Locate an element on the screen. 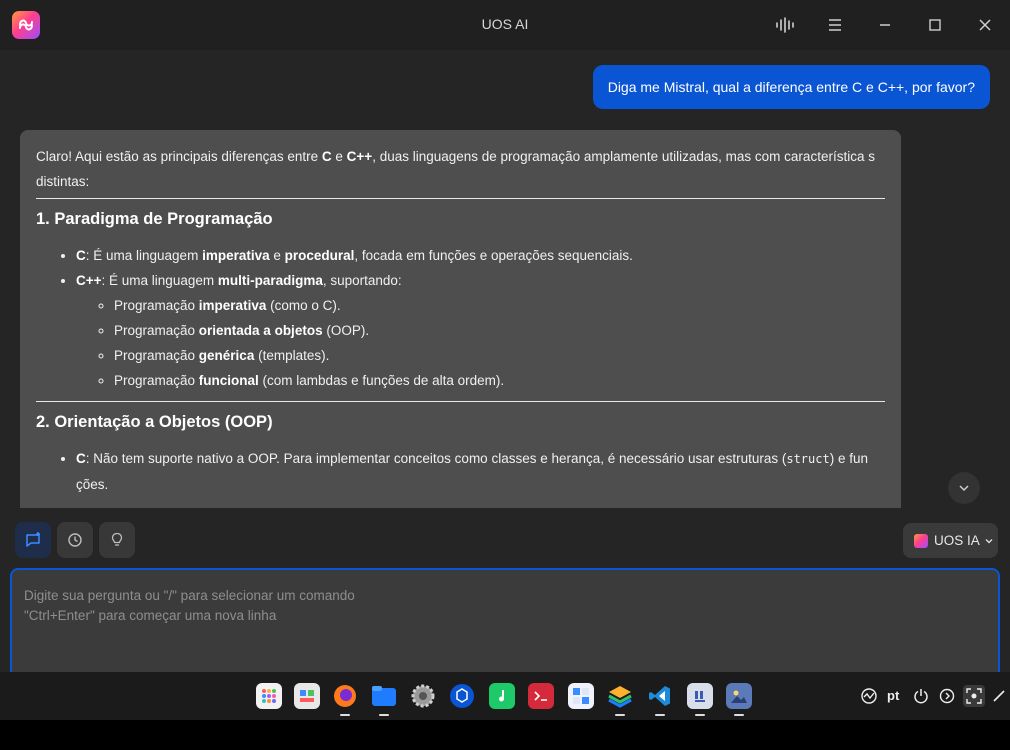 The width and height of the screenshot is (1010, 750). sub-list-item: Programação imperativa (como o C). is located at coordinates (499, 305).